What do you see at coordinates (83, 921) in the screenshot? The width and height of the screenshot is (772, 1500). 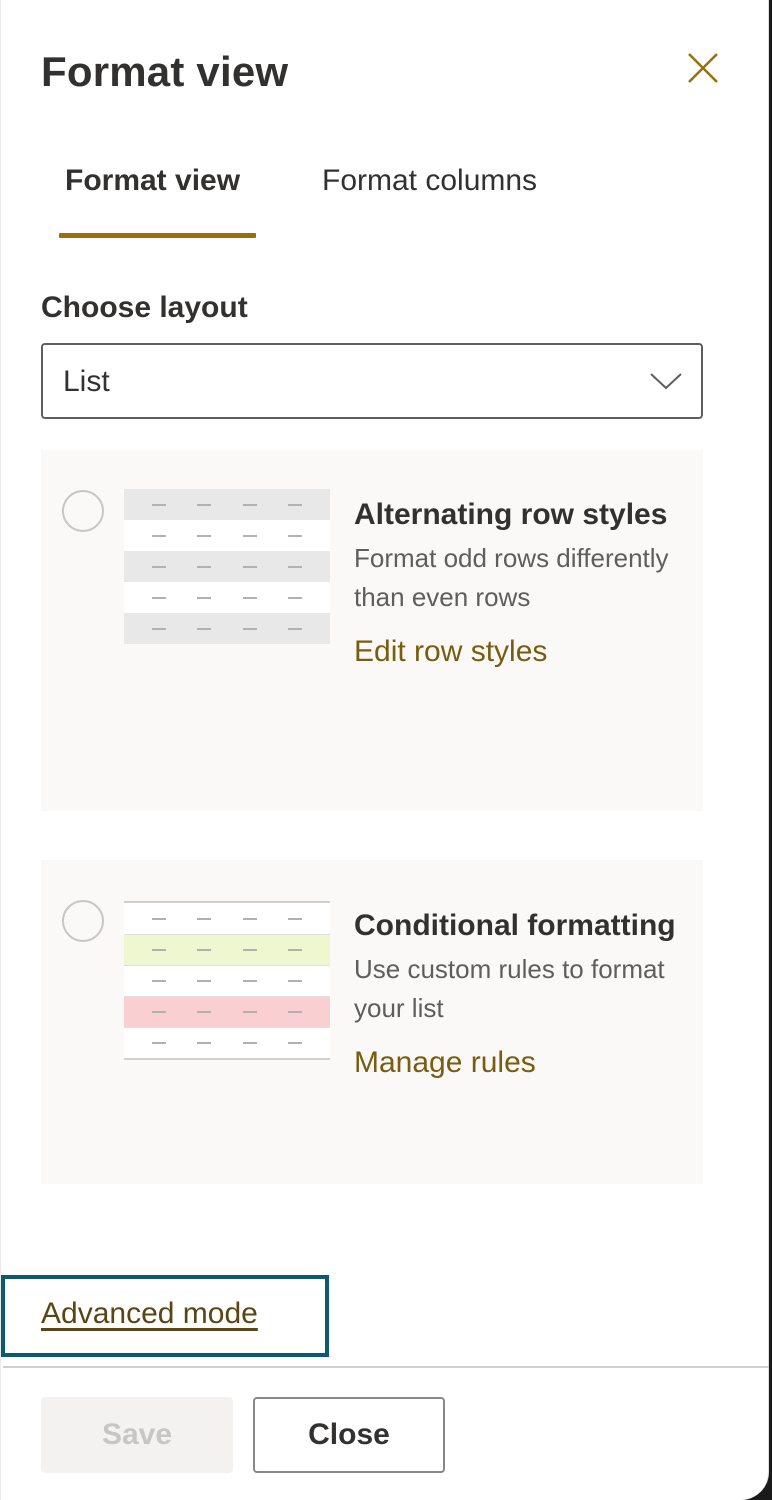 I see `conditional-formatting-radio` at bounding box center [83, 921].